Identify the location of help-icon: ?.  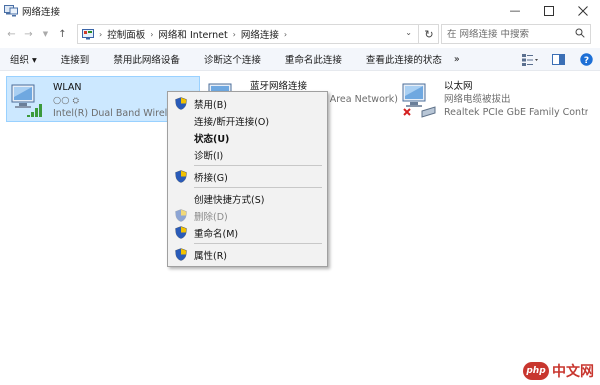
(586, 59).